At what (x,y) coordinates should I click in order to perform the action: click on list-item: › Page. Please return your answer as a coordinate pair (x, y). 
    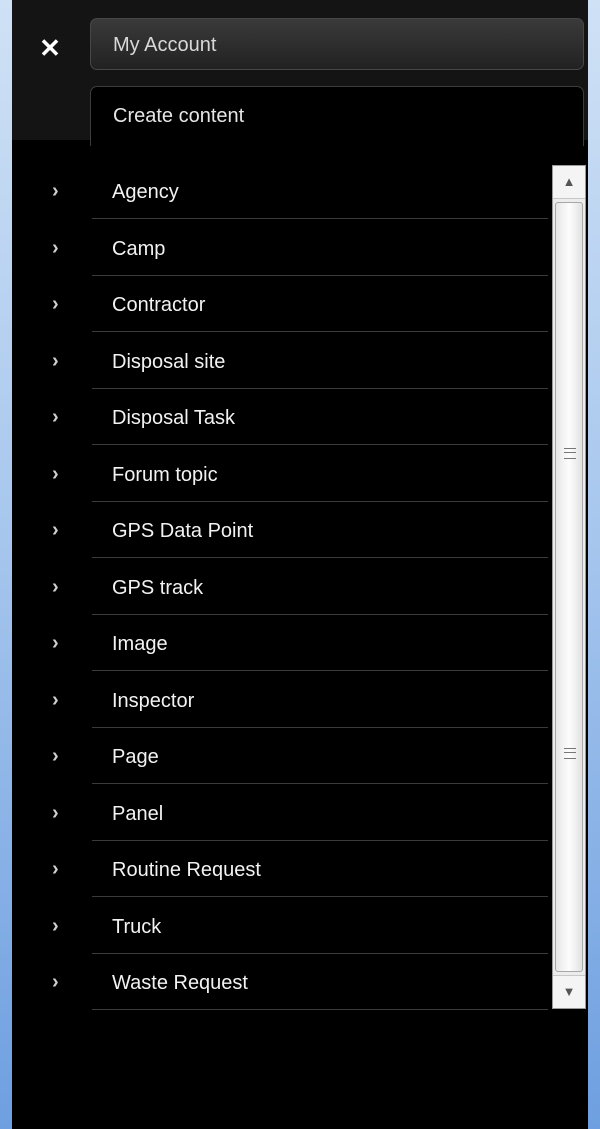
    Looking at the image, I should click on (282, 758).